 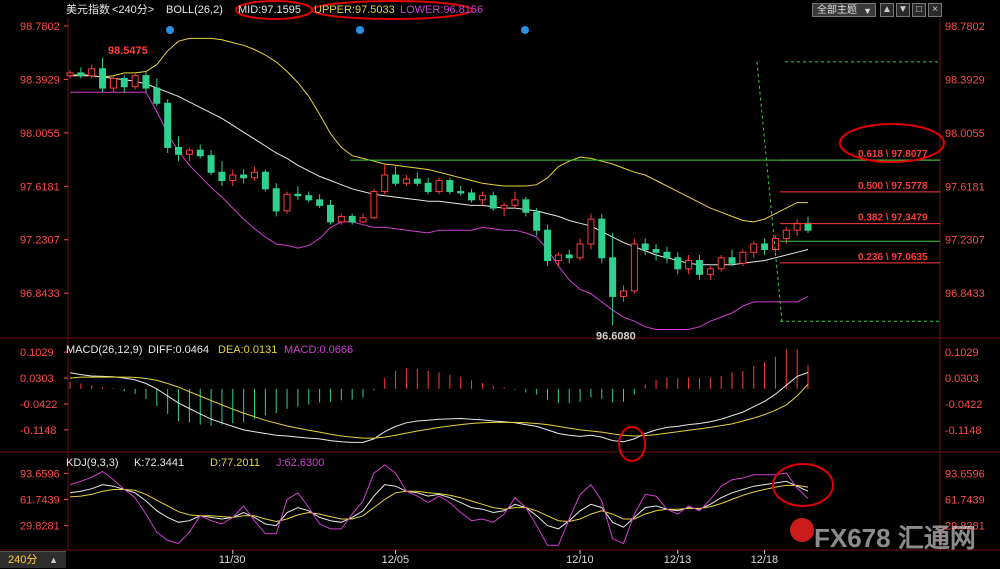 What do you see at coordinates (765, 560) in the screenshot?
I see `date-tick-label: 12/18` at bounding box center [765, 560].